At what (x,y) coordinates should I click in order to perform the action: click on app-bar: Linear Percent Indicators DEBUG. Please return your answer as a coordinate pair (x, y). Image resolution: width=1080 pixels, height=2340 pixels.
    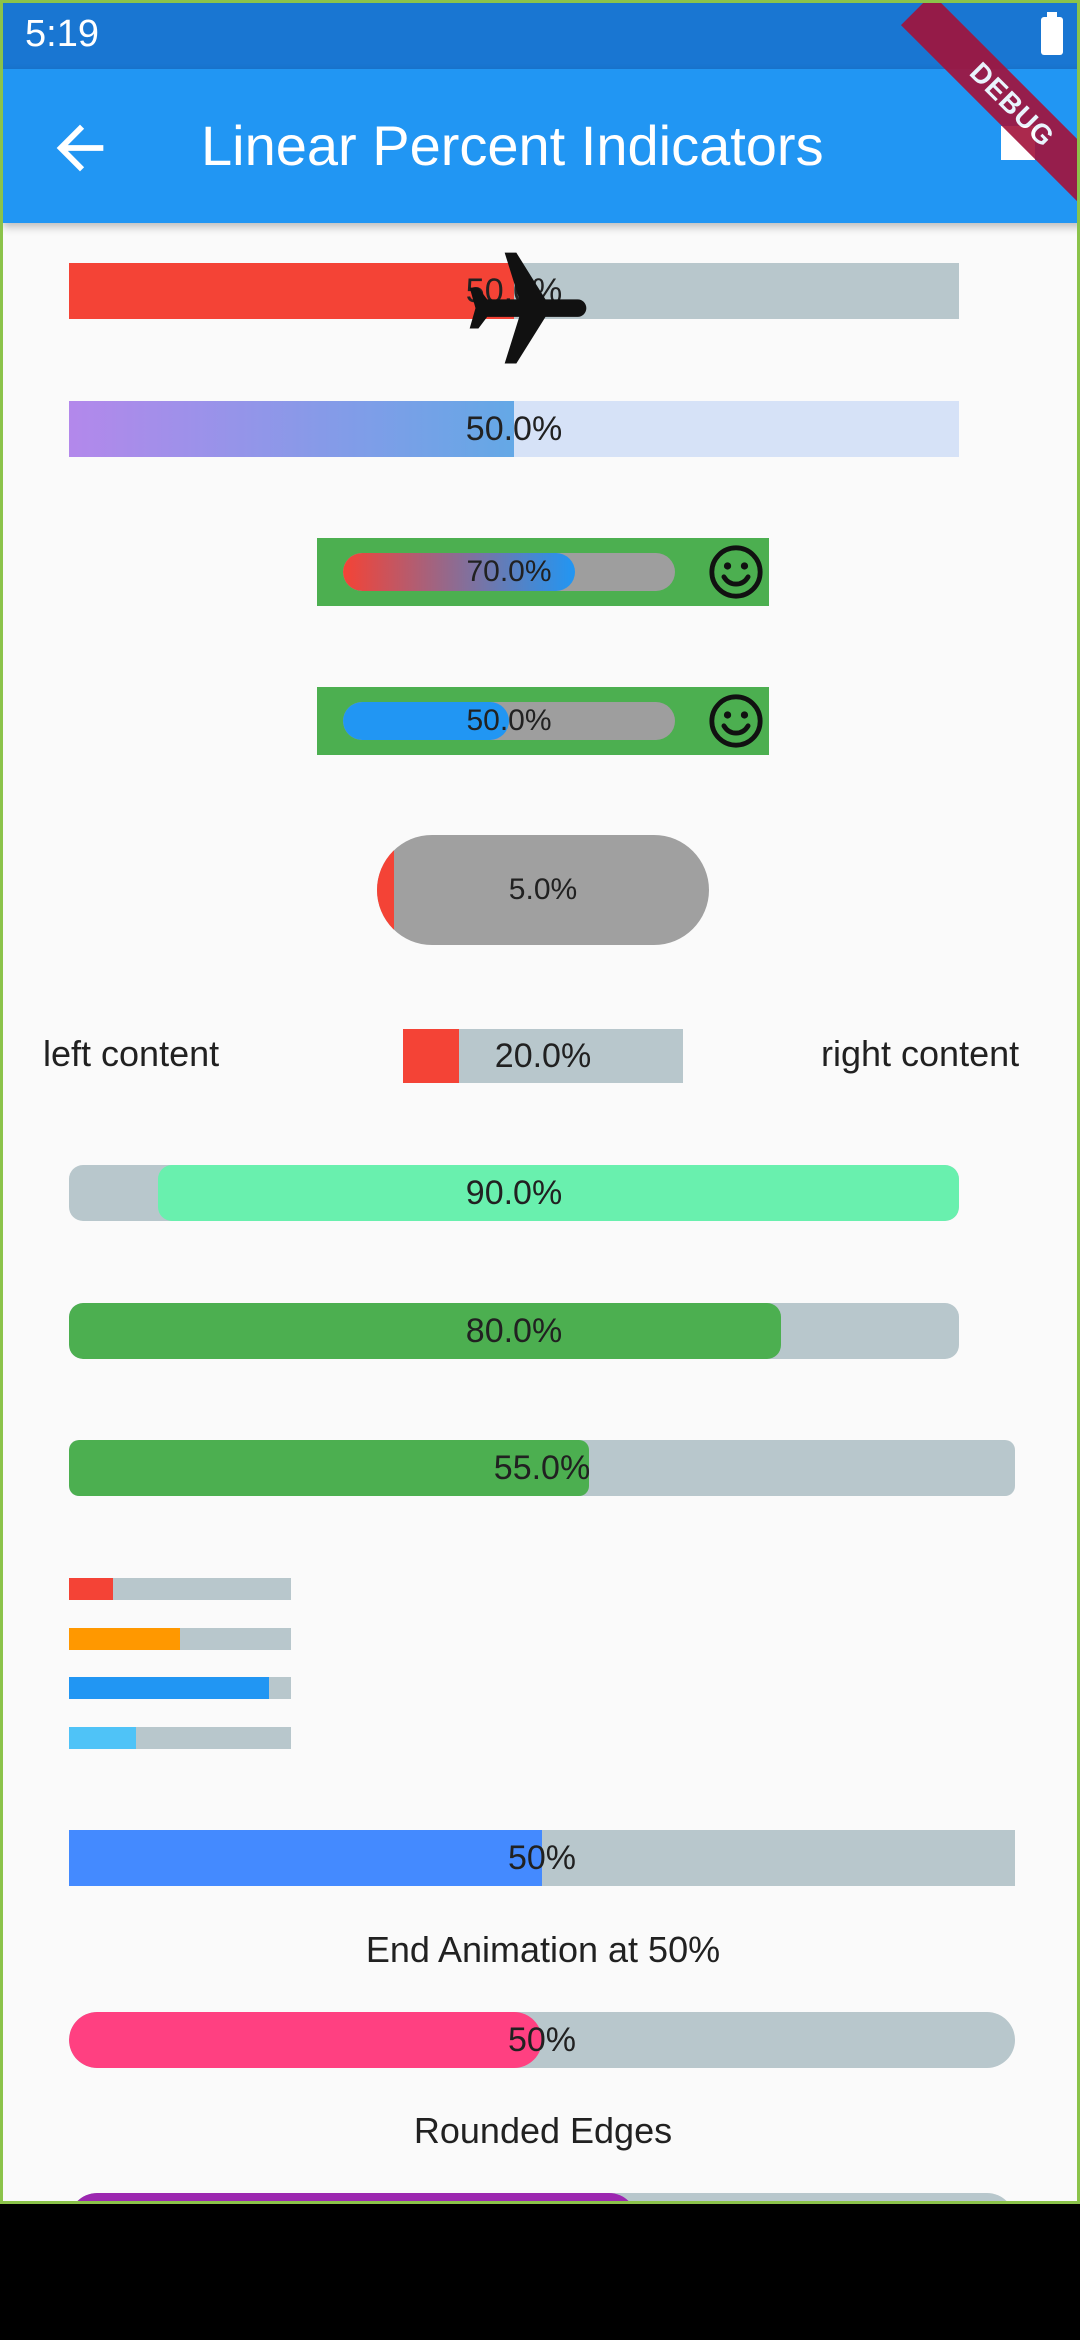
    Looking at the image, I should click on (540, 113).